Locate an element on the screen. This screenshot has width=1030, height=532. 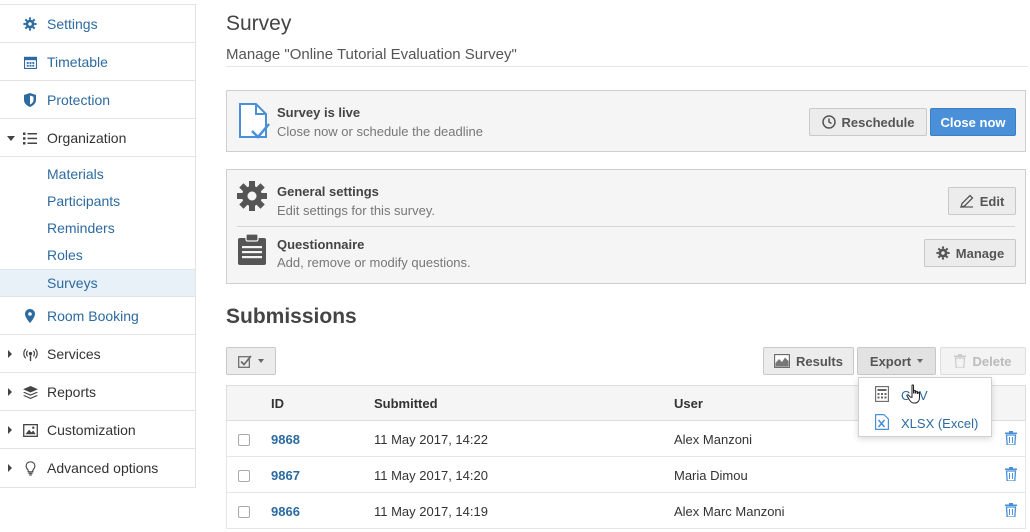
sidebar-item-label: Services is located at coordinates (74, 353).